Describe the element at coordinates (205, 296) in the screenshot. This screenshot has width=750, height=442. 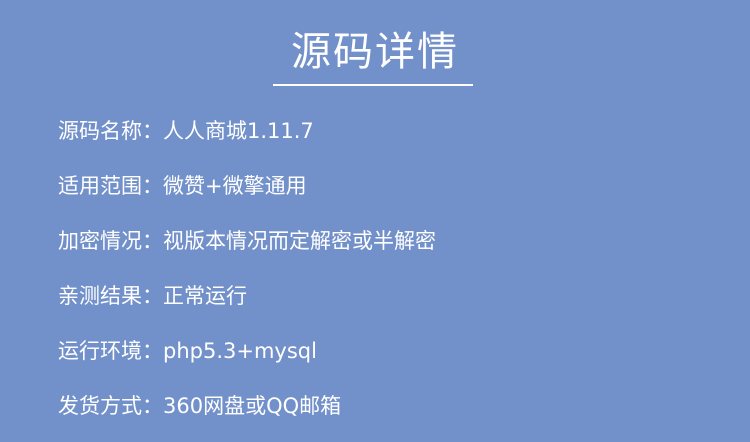
I see `info-value: 正常运行` at that location.